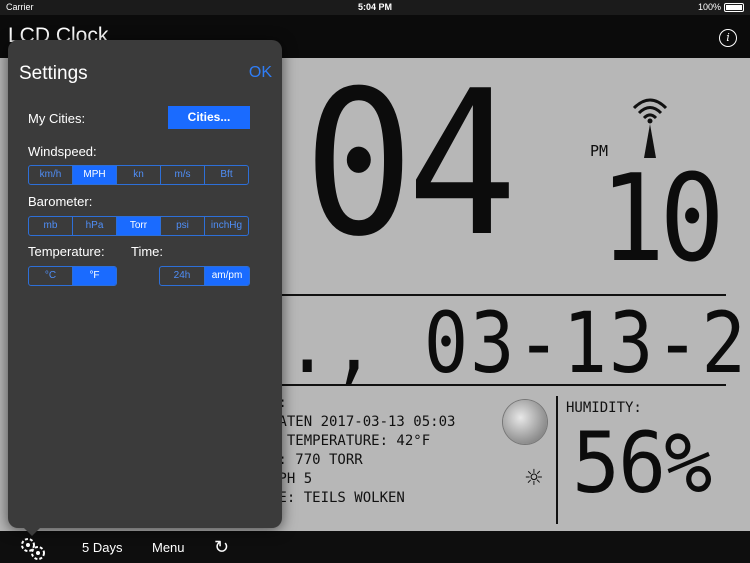  Describe the element at coordinates (375, 547) in the screenshot. I see `tab-bar: 5 Days Menu ↻` at that location.